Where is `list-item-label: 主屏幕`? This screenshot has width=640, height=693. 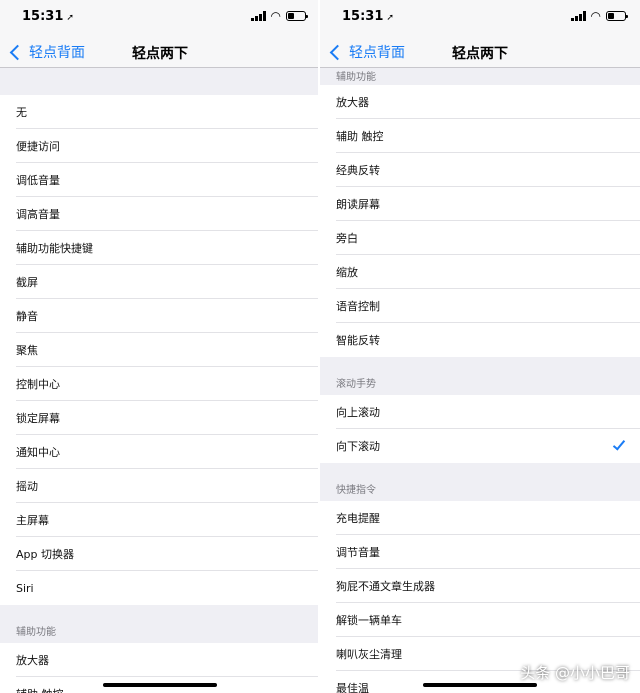
list-item-label: 主屏幕 is located at coordinates (32, 520).